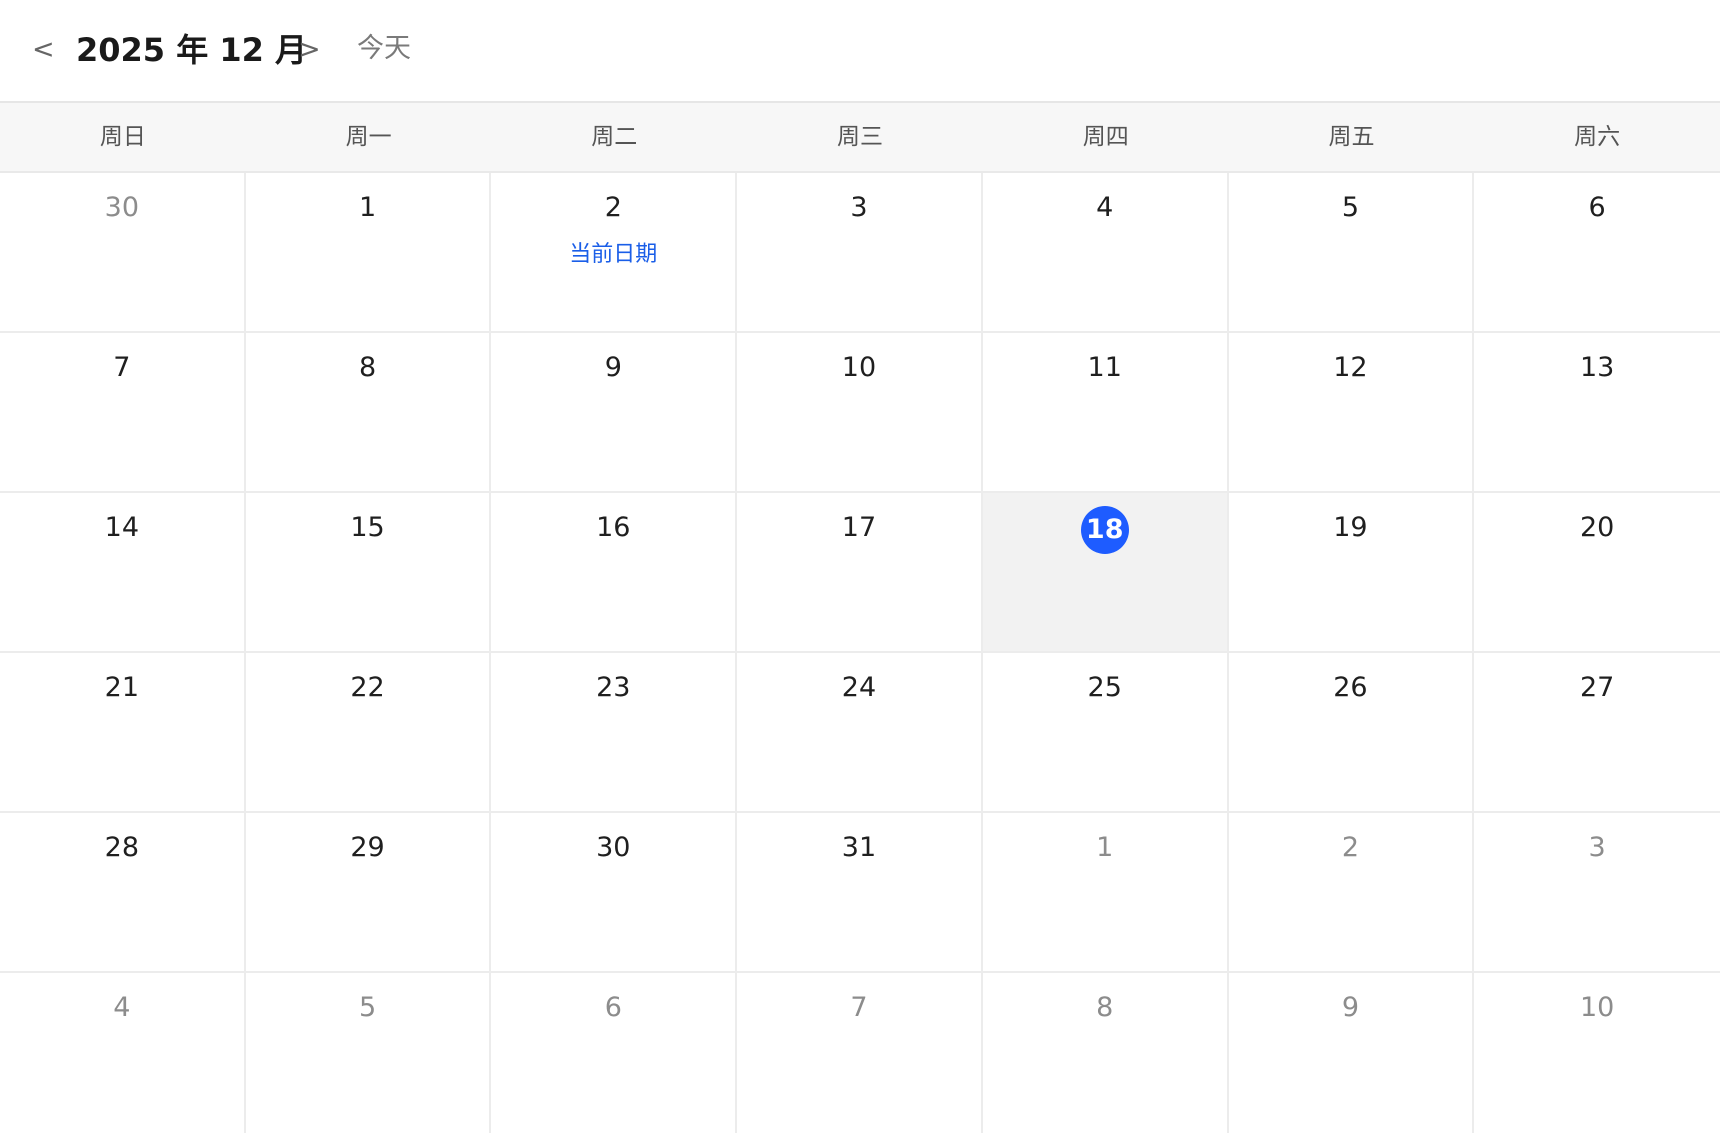  Describe the element at coordinates (368, 893) in the screenshot. I see `calendar-day-cell: 29` at that location.